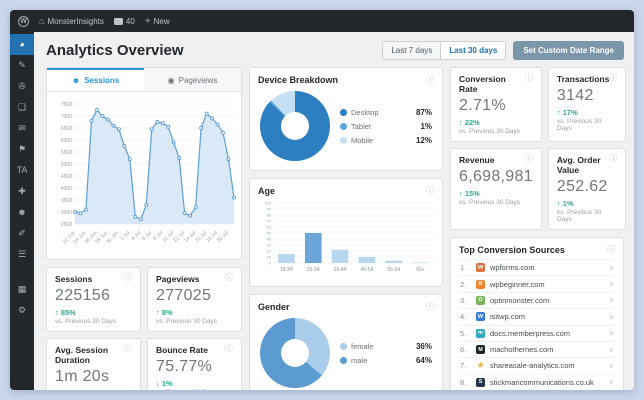  What do you see at coordinates (93, 299) in the screenshot?
I see `left-stat-card-0: Sessions ⓘ 225156 ↑ 85% vs. Previous 30 Days` at bounding box center [93, 299].